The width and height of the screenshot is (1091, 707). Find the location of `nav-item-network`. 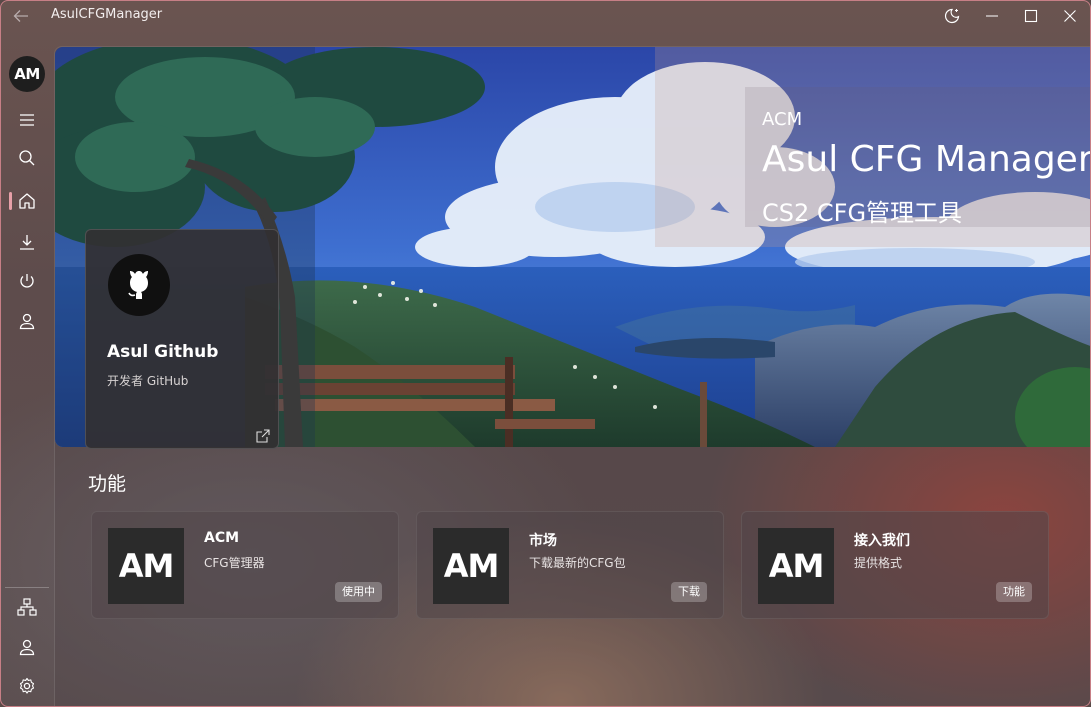

nav-item-network is located at coordinates (27, 607).